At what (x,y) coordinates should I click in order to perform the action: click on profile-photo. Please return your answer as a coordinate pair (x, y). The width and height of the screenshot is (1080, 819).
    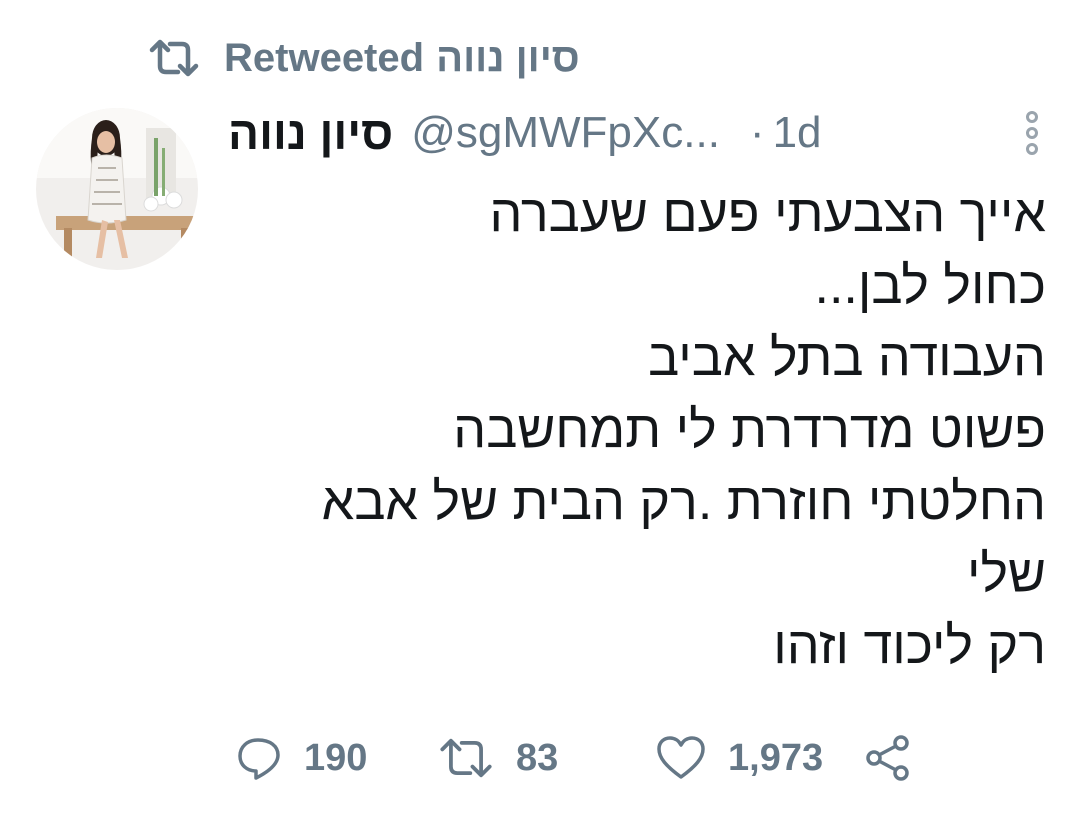
    Looking at the image, I should click on (117, 189).